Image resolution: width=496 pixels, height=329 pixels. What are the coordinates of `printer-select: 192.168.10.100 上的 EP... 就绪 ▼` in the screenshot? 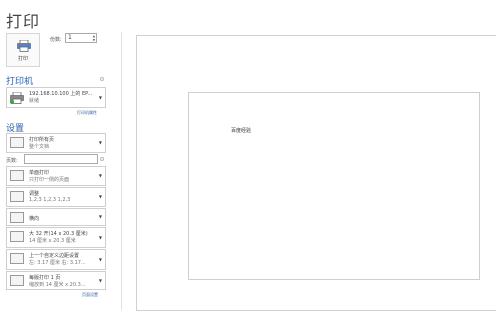 It's located at (56, 97).